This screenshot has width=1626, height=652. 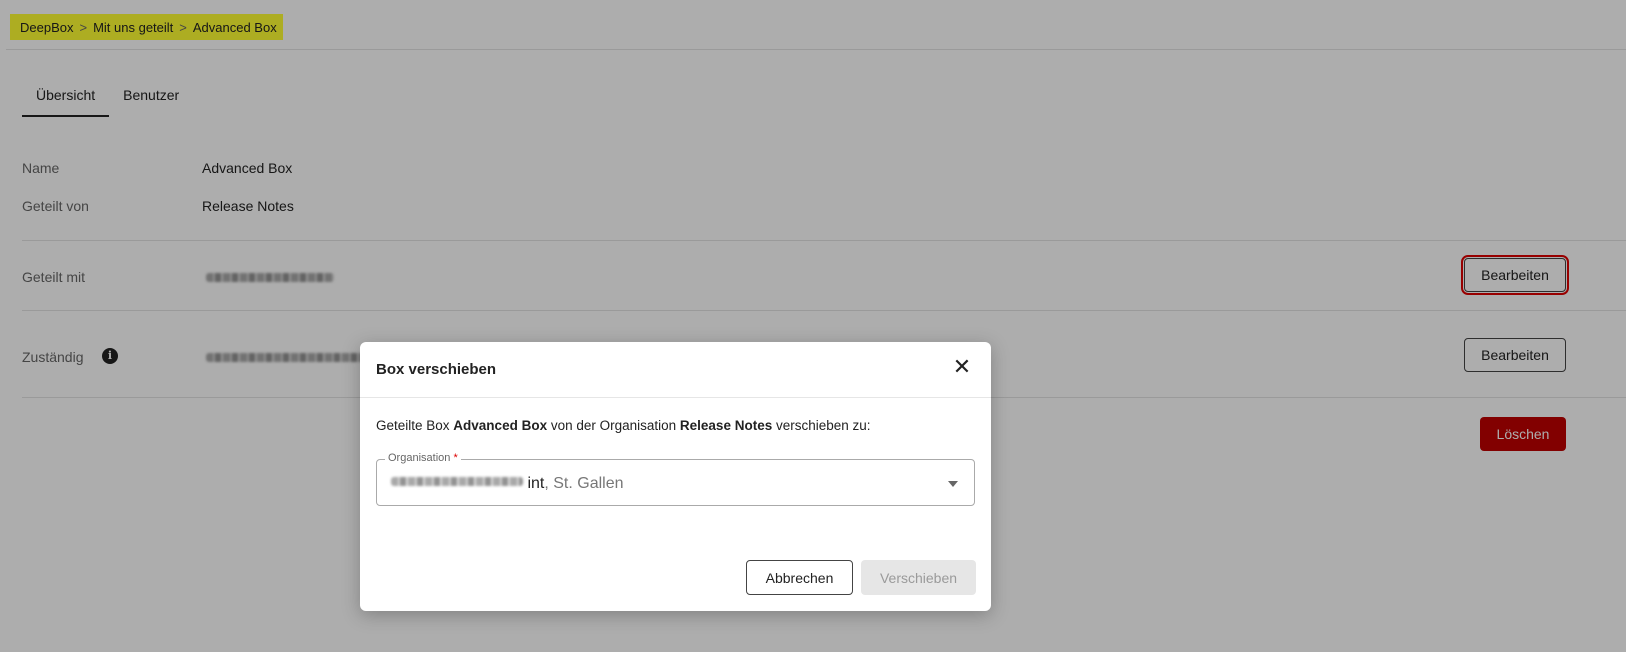 What do you see at coordinates (821, 425) in the screenshot?
I see `dialog-text-part: verschieben zu:` at bounding box center [821, 425].